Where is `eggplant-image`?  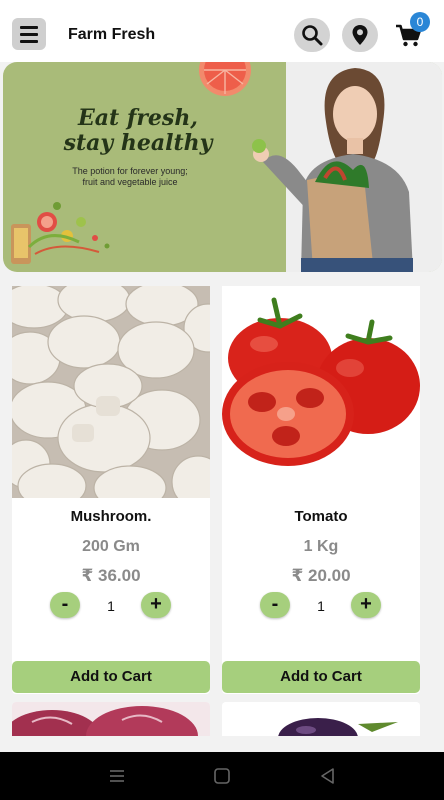
eggplant-image is located at coordinates (321, 719).